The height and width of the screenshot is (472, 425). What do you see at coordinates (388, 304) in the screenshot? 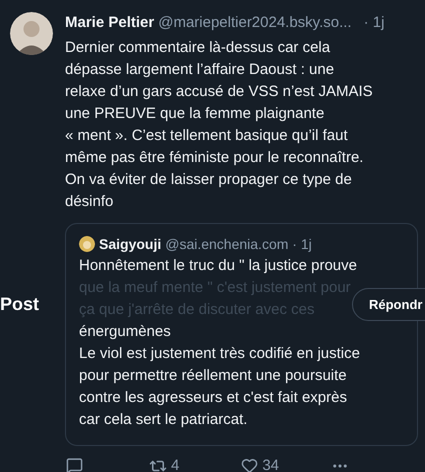
I see `reply-button: Répondr` at bounding box center [388, 304].